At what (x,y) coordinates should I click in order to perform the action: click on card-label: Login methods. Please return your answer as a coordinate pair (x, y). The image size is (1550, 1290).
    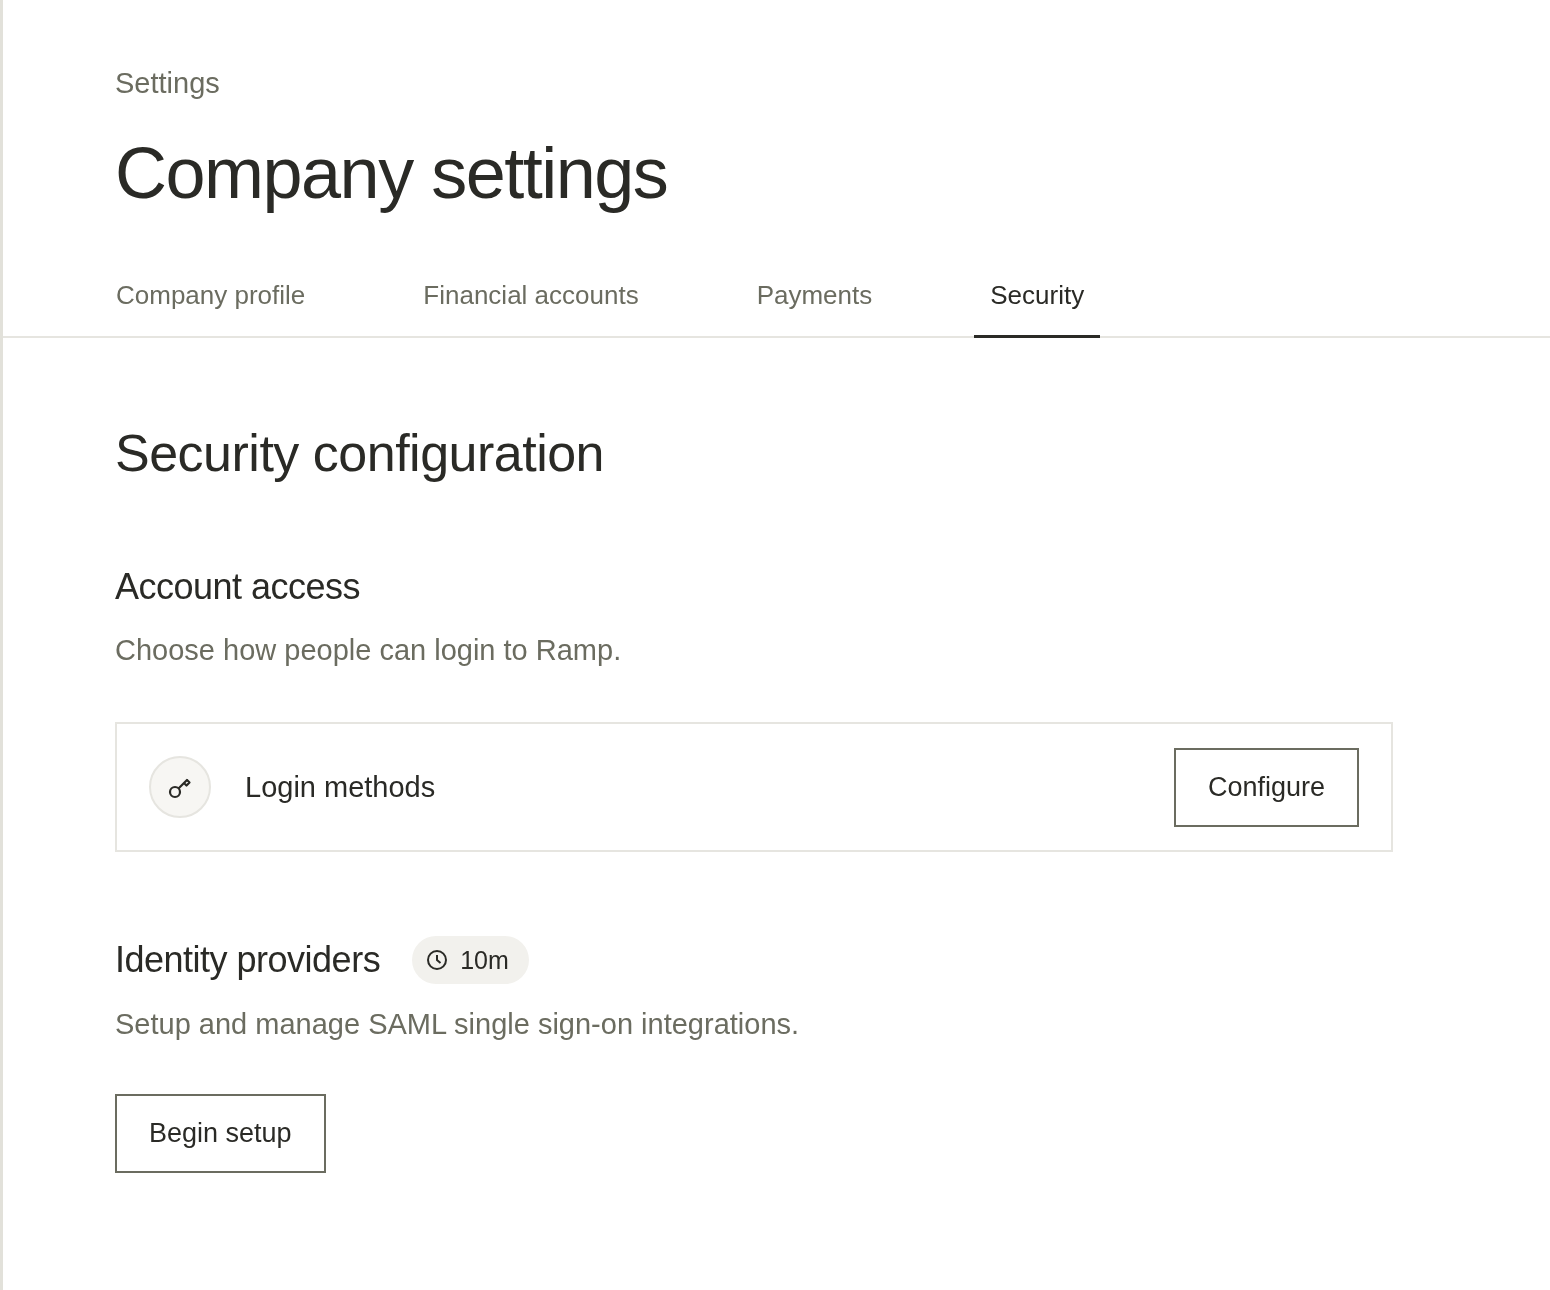
    Looking at the image, I should click on (341, 787).